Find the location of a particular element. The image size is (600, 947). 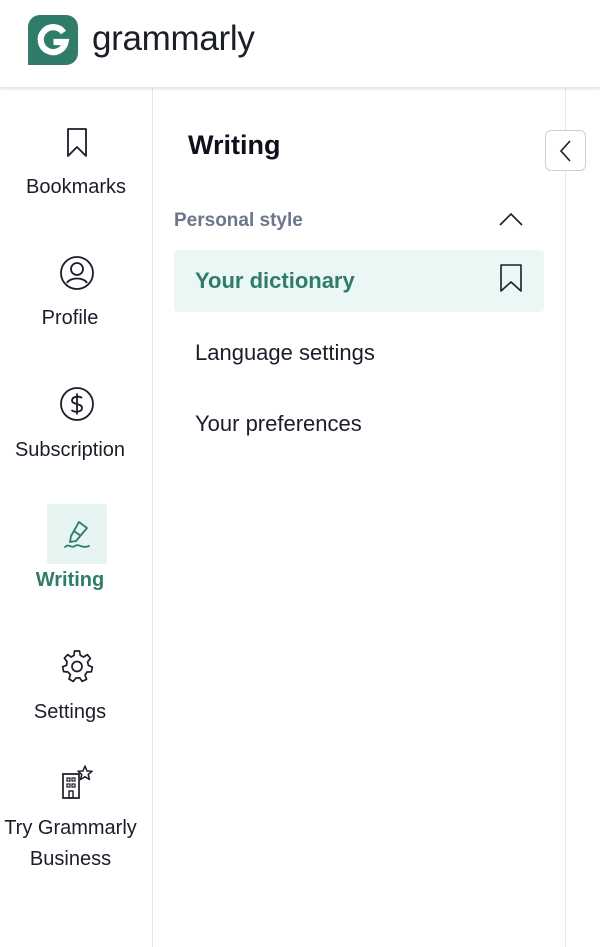

collapse-panel-button is located at coordinates (565, 150).